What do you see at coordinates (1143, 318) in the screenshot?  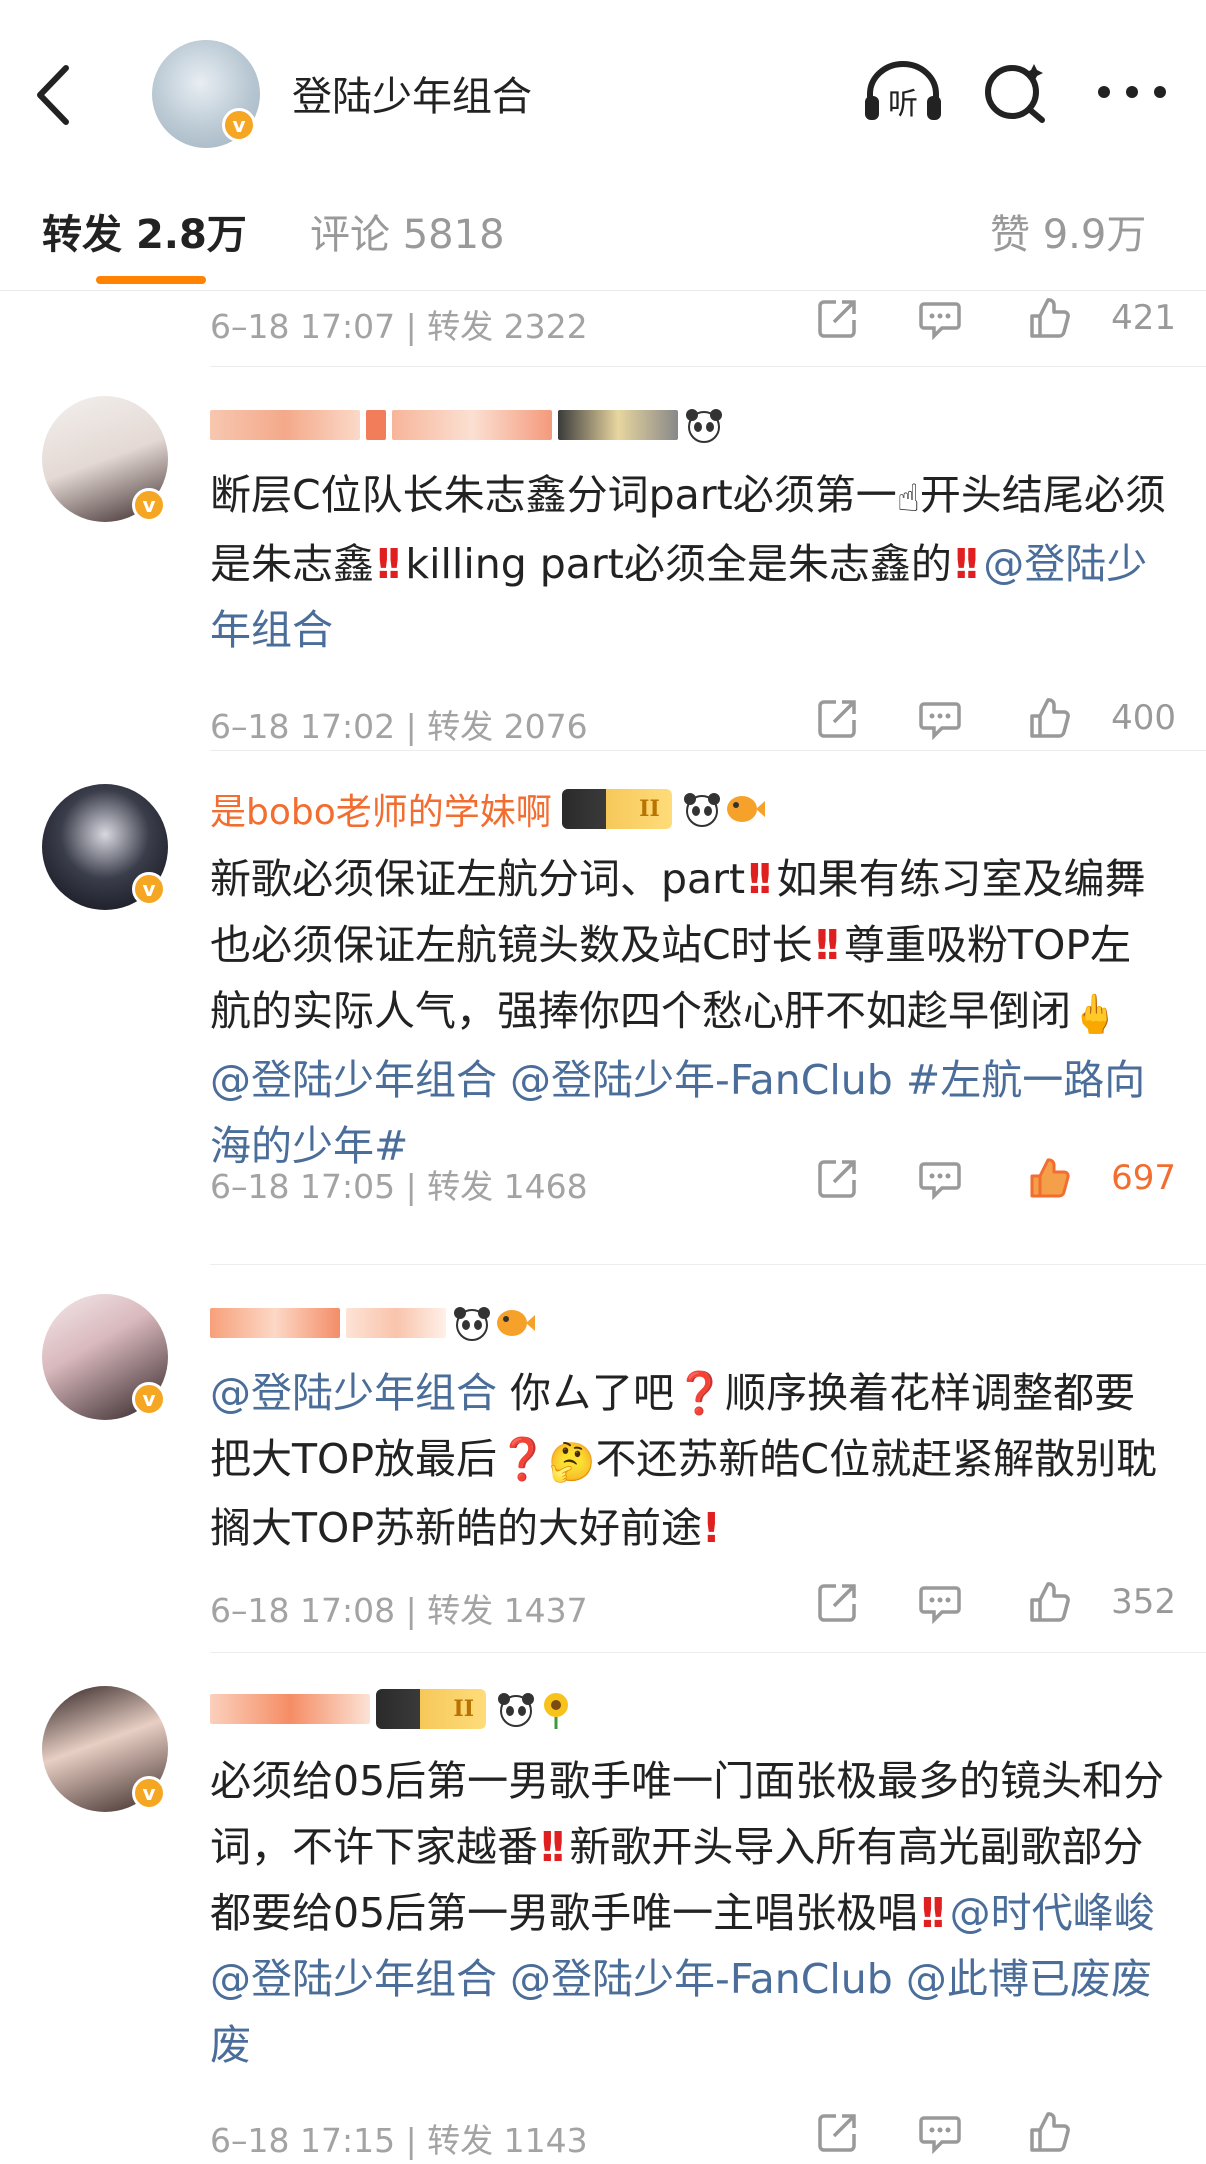 I see `like-count: 421` at bounding box center [1143, 318].